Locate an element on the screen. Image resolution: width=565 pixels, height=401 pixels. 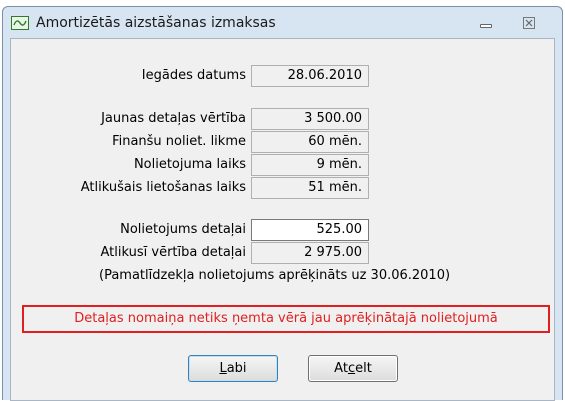
new-part-value-label: Jaunas detaļas vērtība is located at coordinates (173, 118).